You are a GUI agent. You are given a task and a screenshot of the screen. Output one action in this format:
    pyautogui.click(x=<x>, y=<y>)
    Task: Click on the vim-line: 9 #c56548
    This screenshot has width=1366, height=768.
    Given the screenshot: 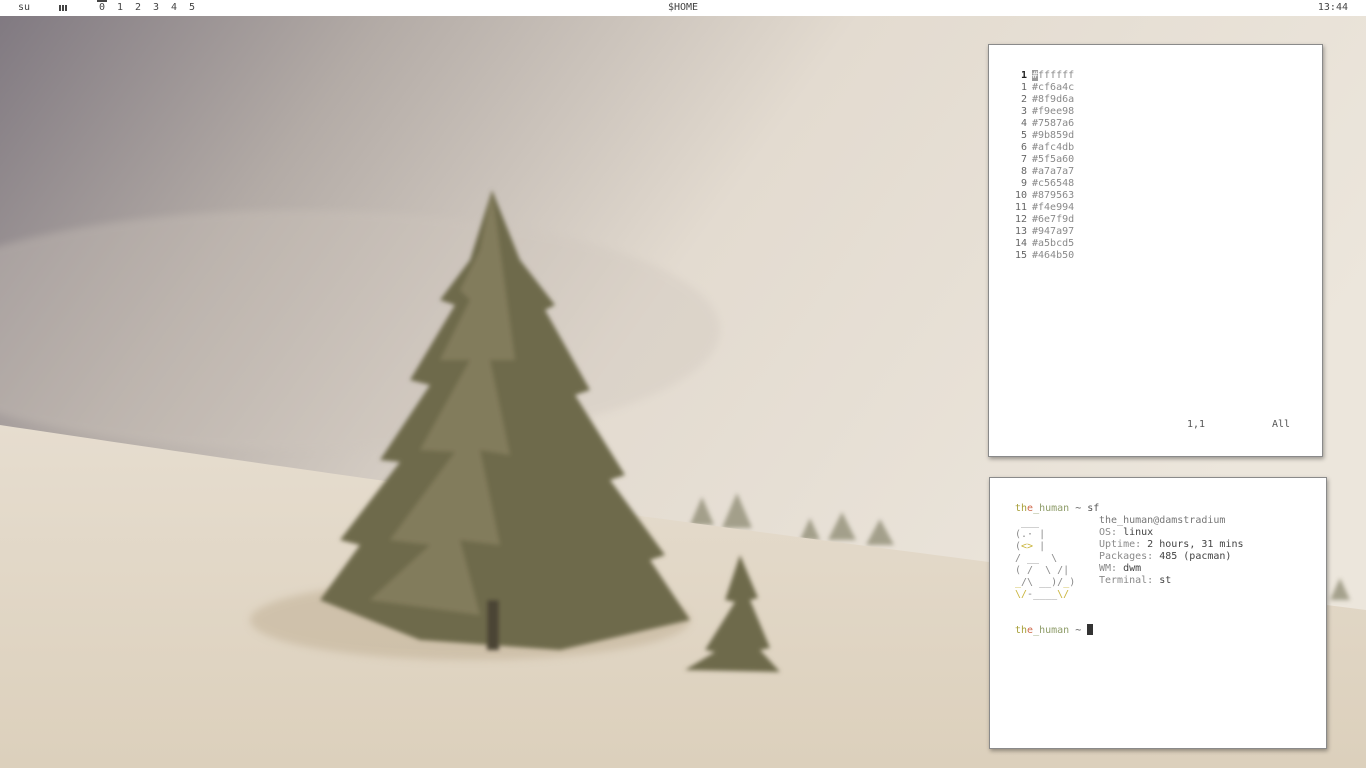 What is the action you would take?
    pyautogui.click(x=1037, y=184)
    